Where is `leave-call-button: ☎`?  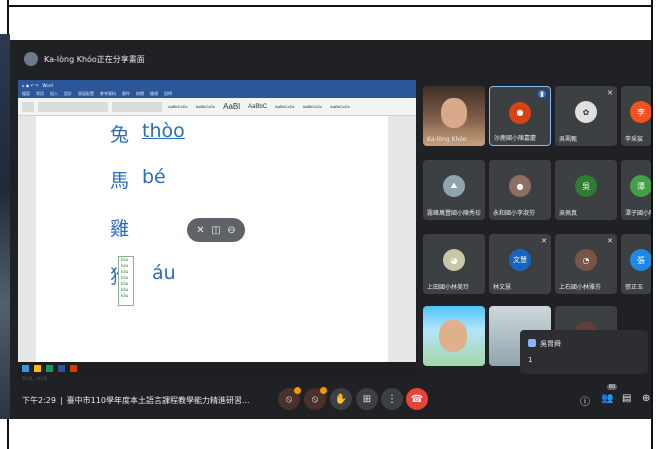
leave-call-button: ☎ is located at coordinates (417, 399).